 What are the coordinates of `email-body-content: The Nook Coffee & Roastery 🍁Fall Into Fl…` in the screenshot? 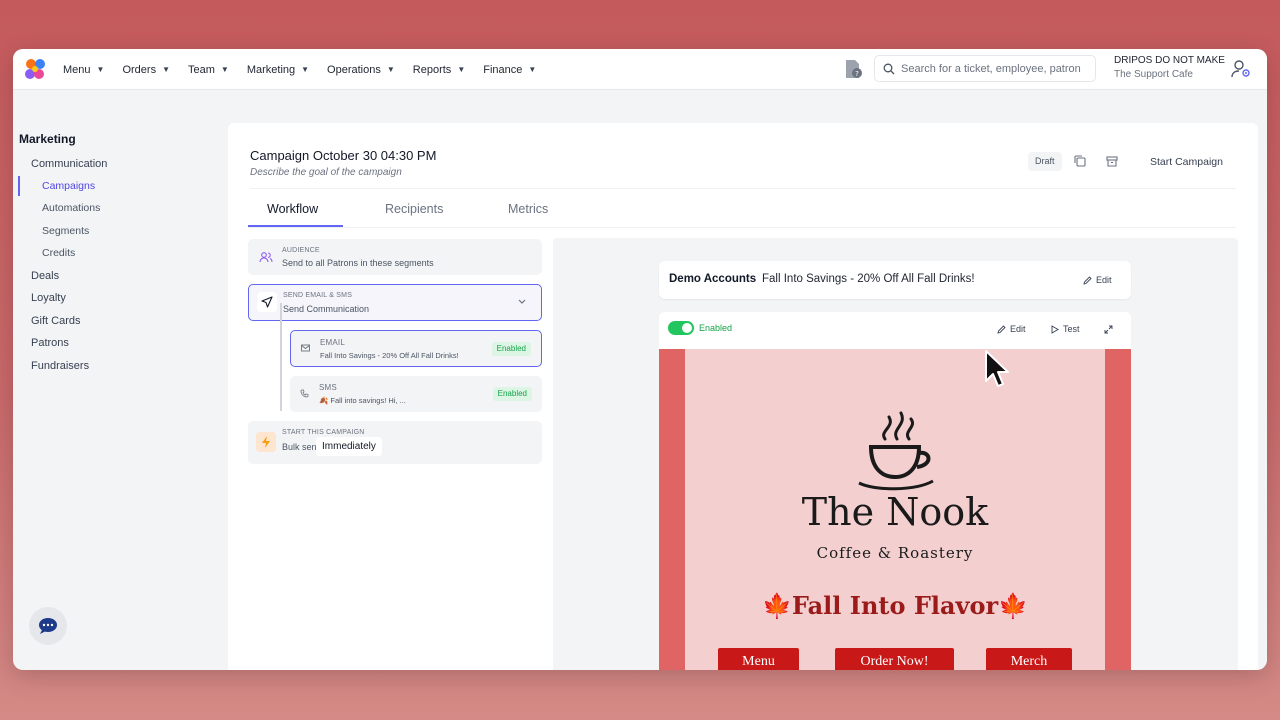 It's located at (895, 509).